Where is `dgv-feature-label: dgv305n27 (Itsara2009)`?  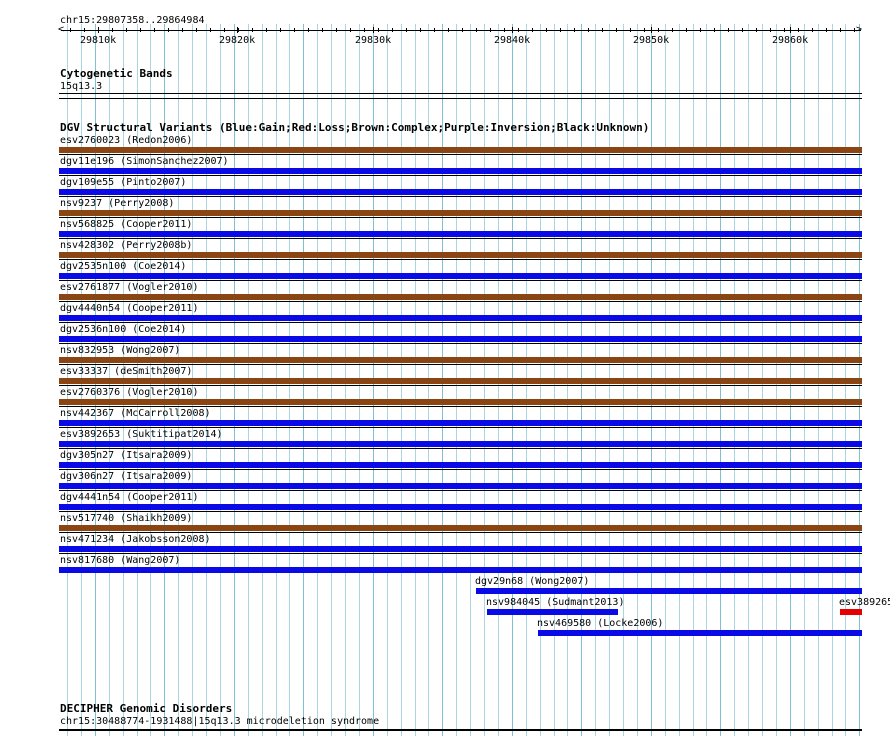 dgv-feature-label: dgv305n27 (Itsara2009) is located at coordinates (126, 455).